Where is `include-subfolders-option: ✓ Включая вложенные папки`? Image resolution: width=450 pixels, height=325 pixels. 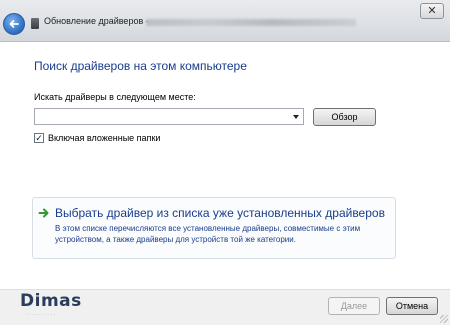
include-subfolders-option: ✓ Включая вложенные папки is located at coordinates (97, 138).